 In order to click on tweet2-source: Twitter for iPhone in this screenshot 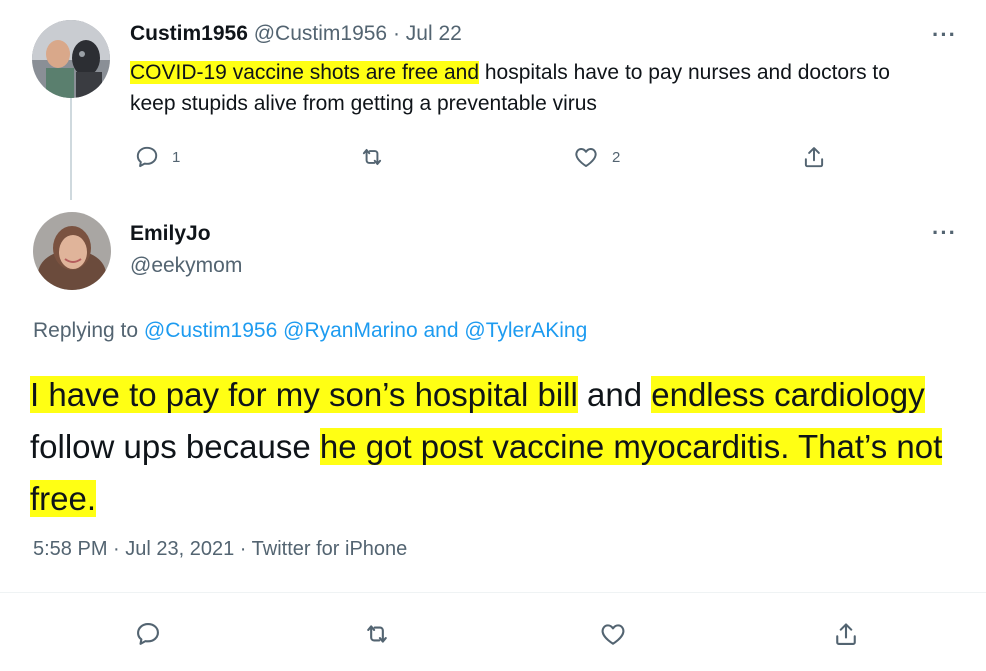, I will do `click(330, 549)`.